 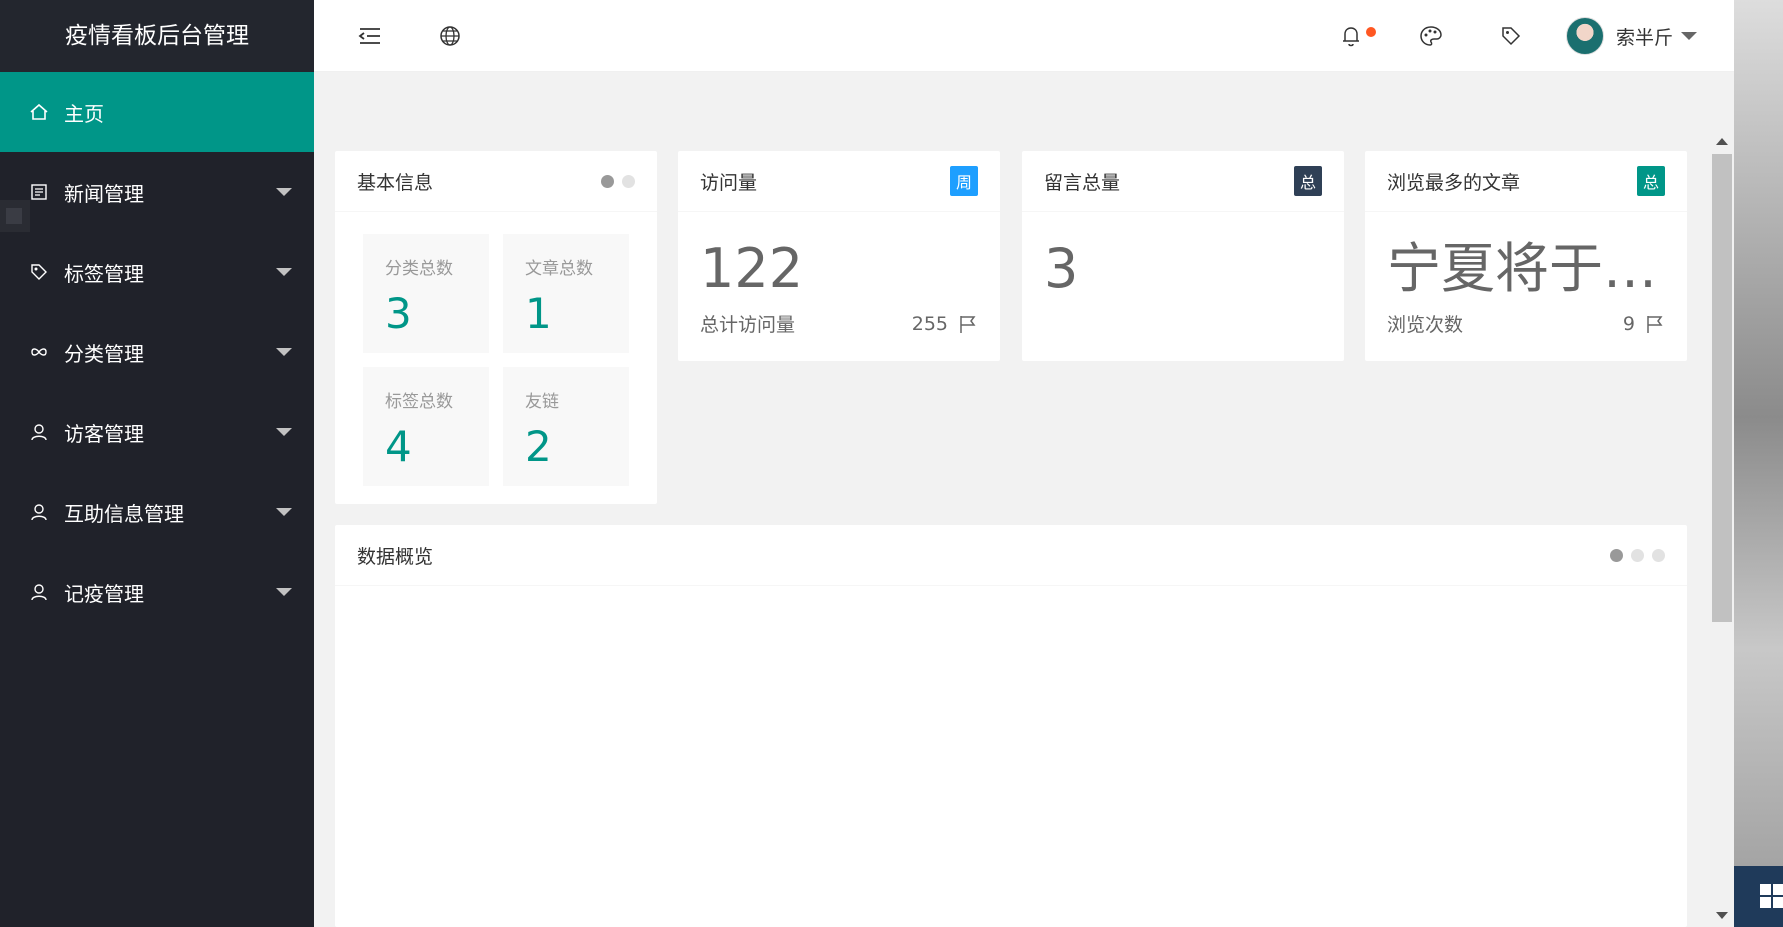 What do you see at coordinates (395, 556) in the screenshot?
I see `card-title: 数据概览` at bounding box center [395, 556].